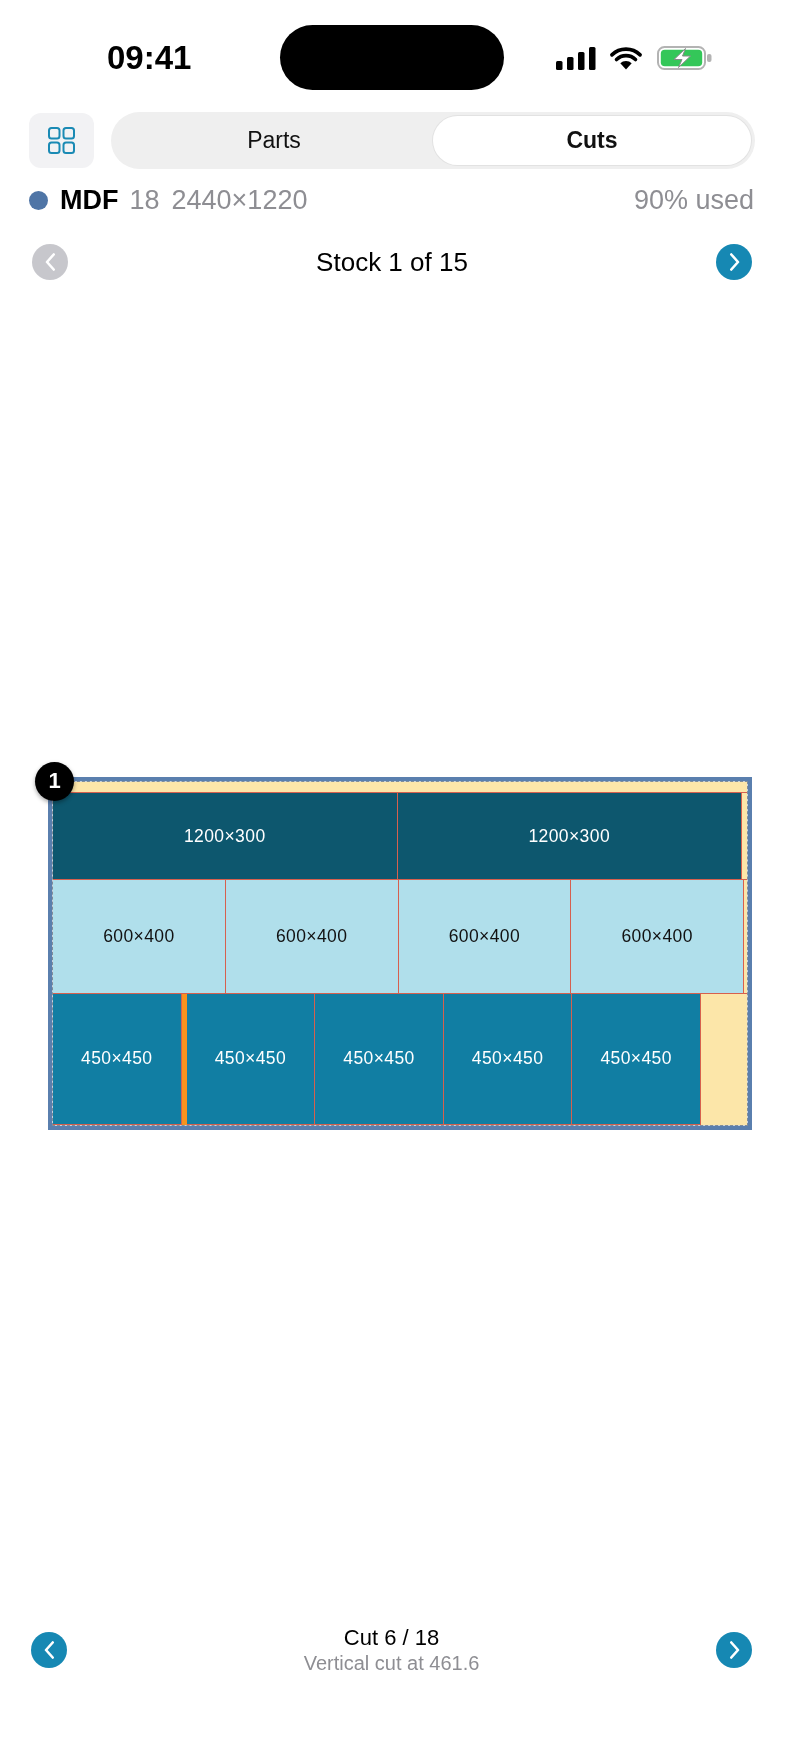 This screenshot has width=800, height=1738. I want to click on next-stock-button, so click(734, 262).